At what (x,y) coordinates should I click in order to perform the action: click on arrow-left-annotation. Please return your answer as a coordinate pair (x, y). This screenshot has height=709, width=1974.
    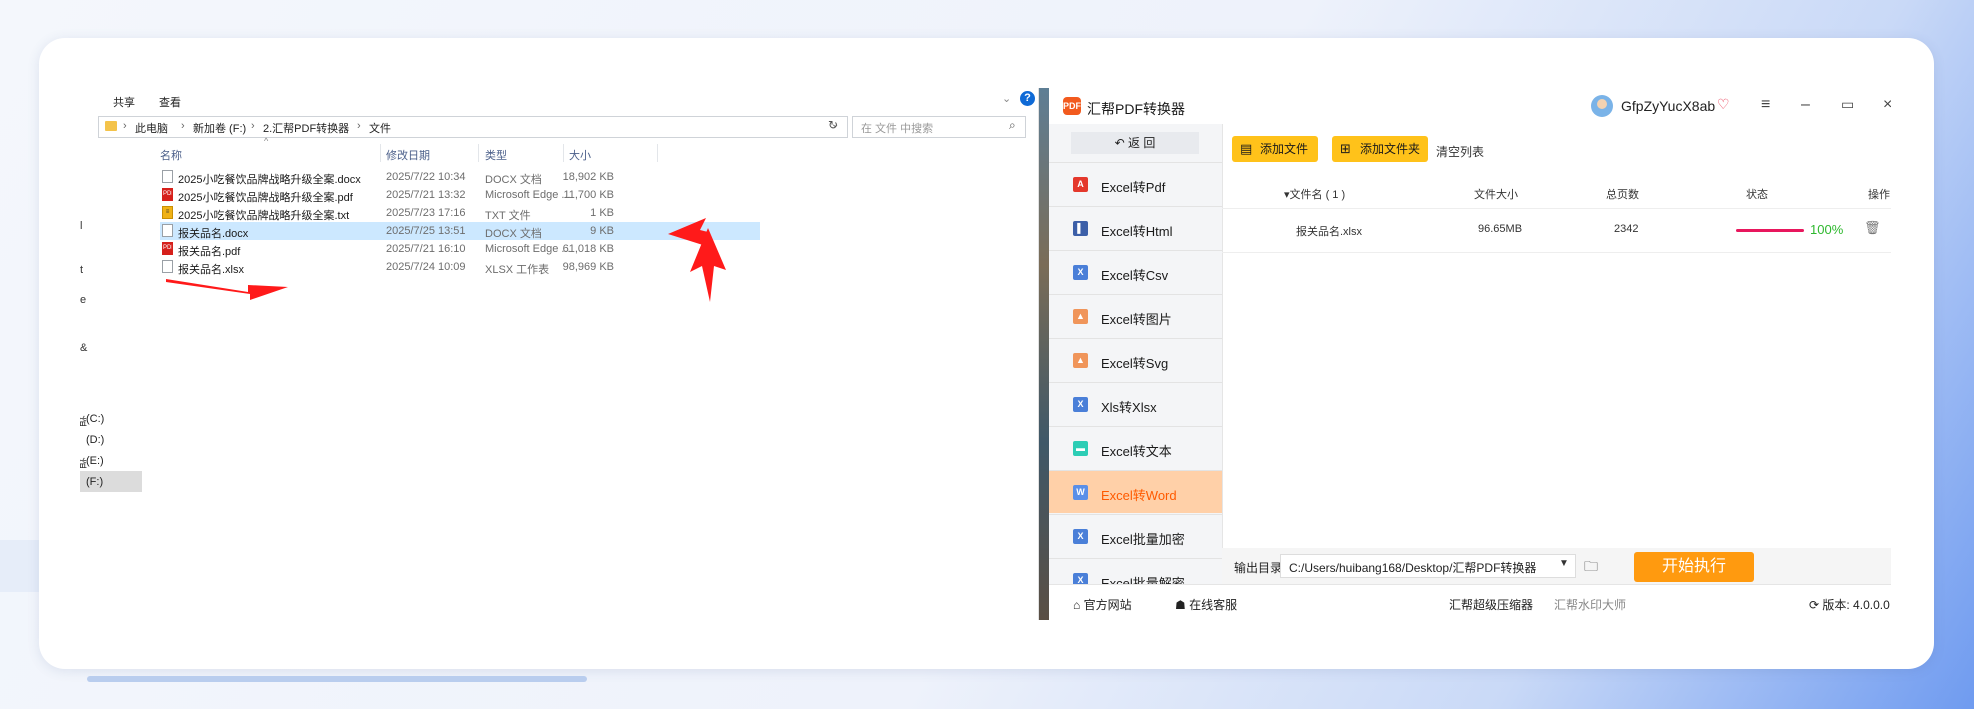
    Looking at the image, I should click on (688, 232).